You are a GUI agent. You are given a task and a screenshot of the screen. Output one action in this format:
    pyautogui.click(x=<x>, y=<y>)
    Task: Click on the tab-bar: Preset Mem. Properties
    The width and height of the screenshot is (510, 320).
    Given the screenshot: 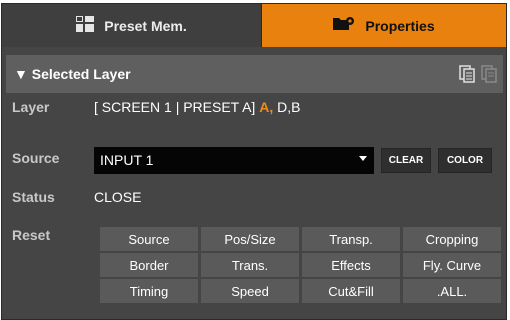 What is the action you would take?
    pyautogui.click(x=254, y=25)
    